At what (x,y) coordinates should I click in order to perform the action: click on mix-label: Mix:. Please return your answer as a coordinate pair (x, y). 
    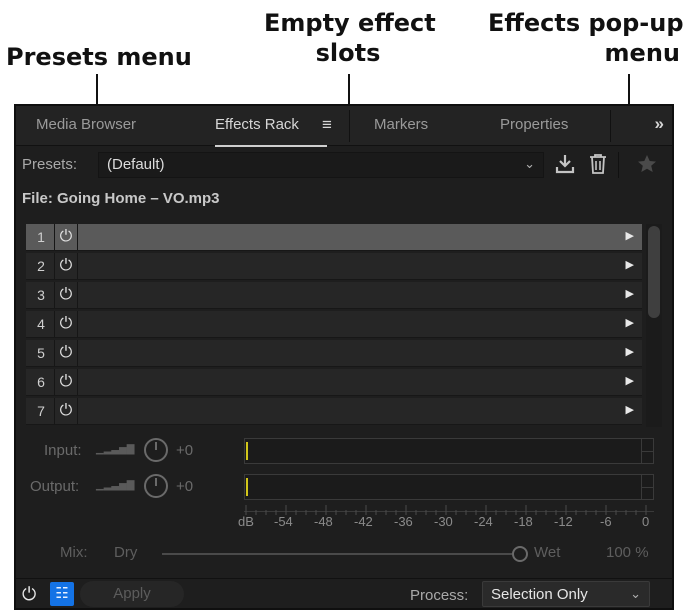
    Looking at the image, I should click on (74, 552).